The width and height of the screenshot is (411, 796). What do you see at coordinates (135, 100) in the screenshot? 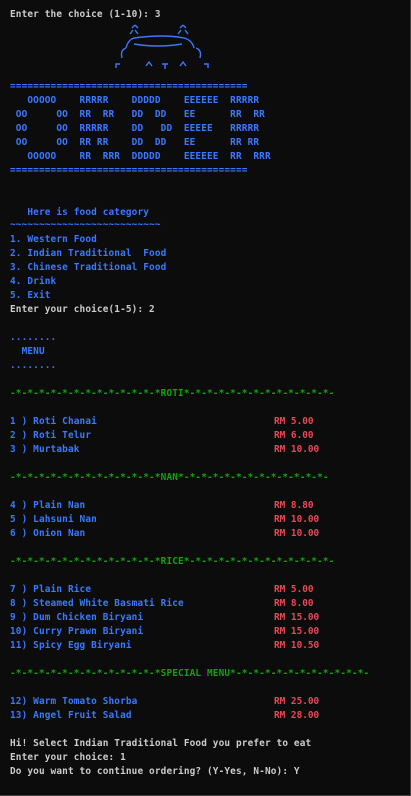
I see `banner-row: OOOOO RRRRR DDDDD EEEEEE RRRRR` at bounding box center [135, 100].